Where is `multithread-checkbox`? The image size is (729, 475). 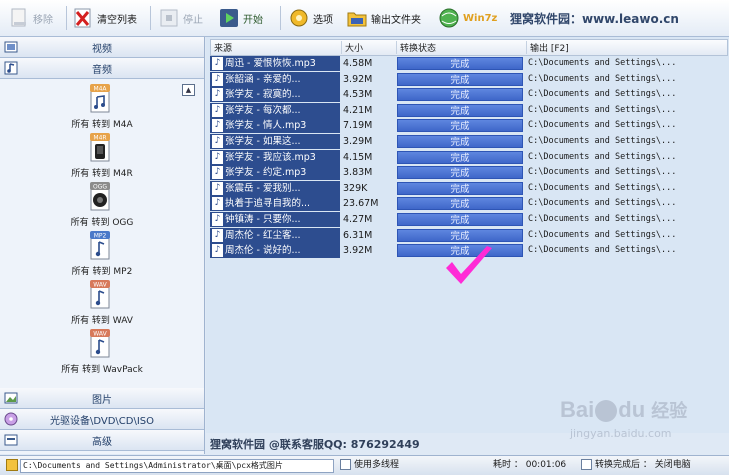 multithread-checkbox is located at coordinates (345, 464).